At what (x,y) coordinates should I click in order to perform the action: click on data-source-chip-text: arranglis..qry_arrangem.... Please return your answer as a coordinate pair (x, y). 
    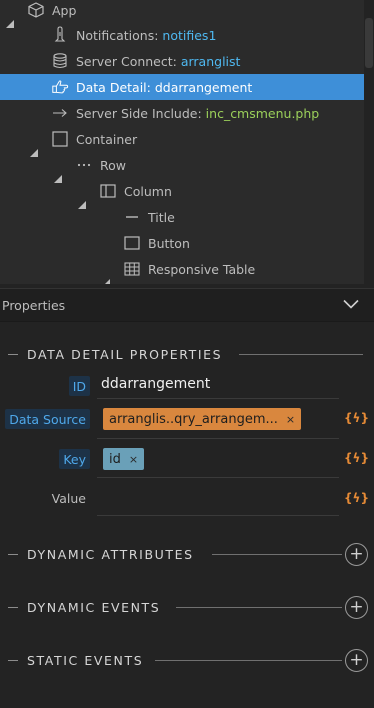
    Looking at the image, I should click on (193, 419).